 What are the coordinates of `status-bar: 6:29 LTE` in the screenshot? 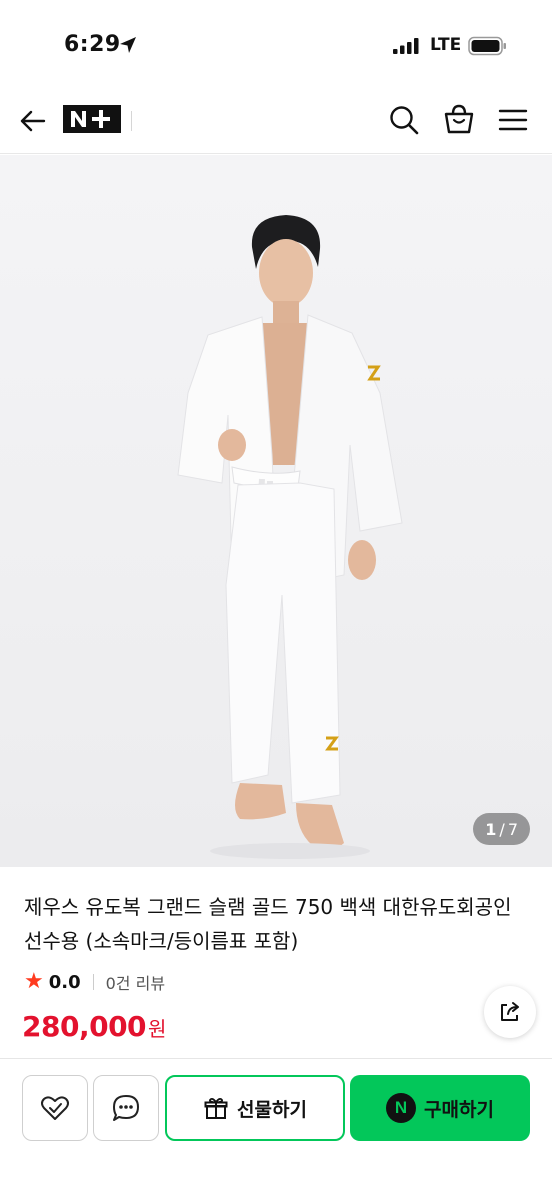 It's located at (276, 46).